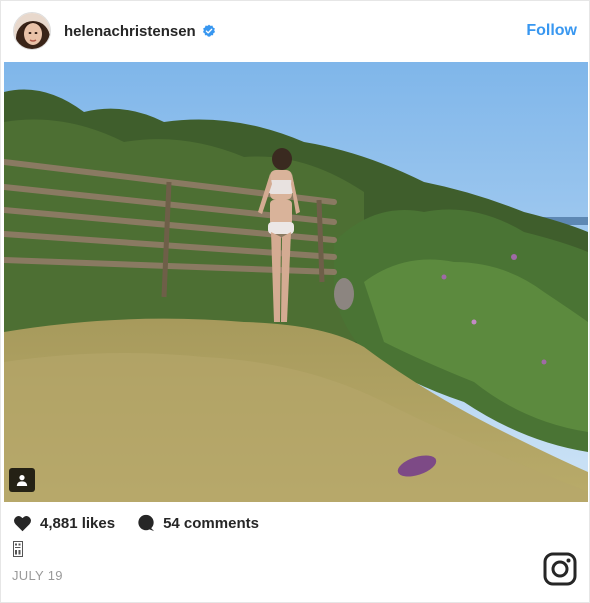 The image size is (590, 603). Describe the element at coordinates (211, 523) in the screenshot. I see `comments-count: 54 comments` at that location.